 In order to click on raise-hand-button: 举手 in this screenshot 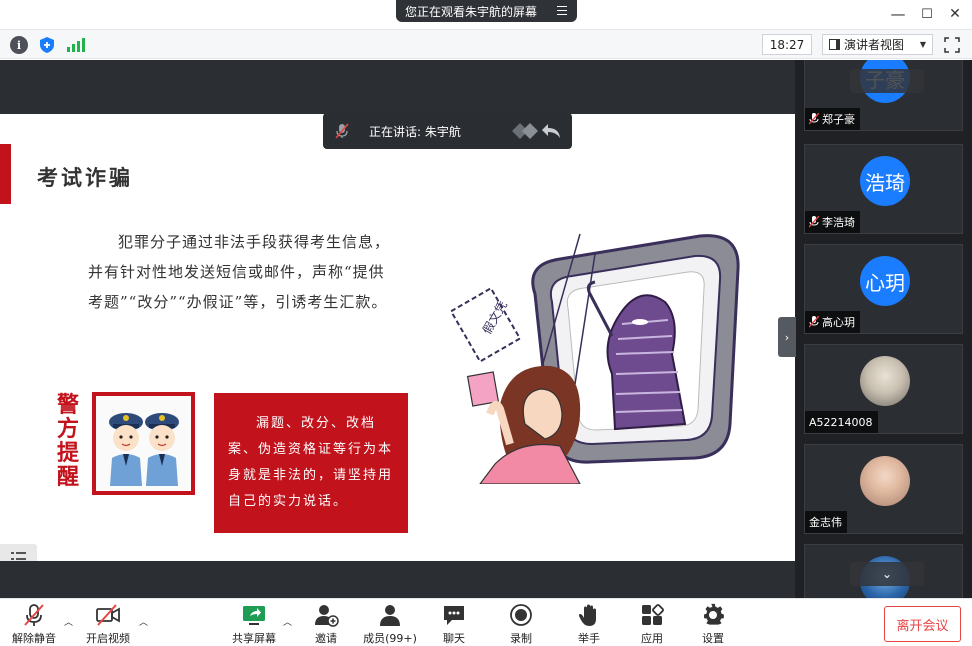, I will do `click(589, 624)`.